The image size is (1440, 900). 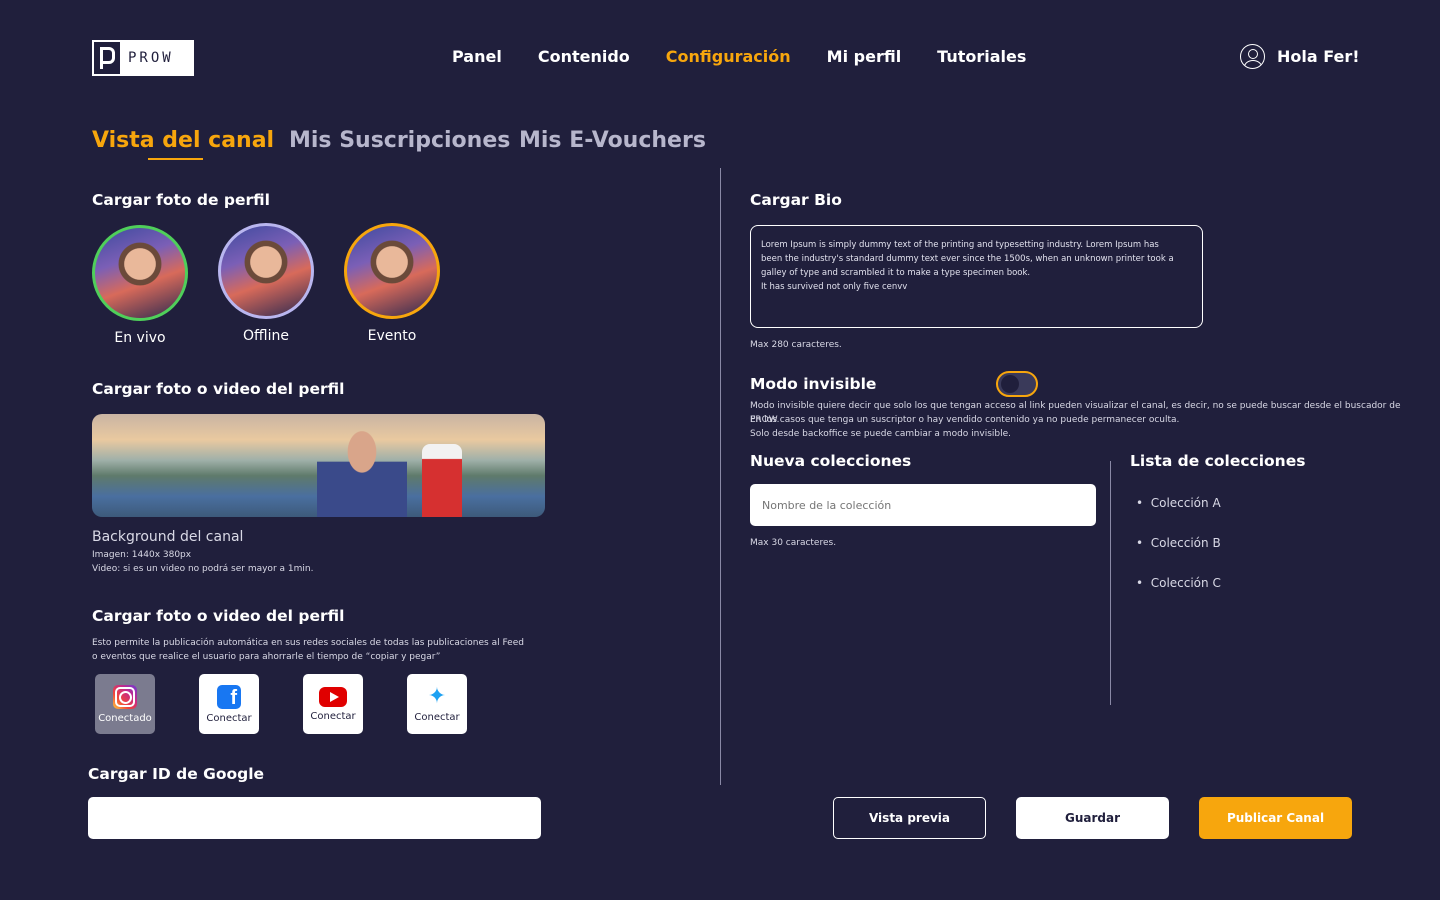 I want to click on background-title: Cargar foto o video del perfil, so click(x=218, y=389).